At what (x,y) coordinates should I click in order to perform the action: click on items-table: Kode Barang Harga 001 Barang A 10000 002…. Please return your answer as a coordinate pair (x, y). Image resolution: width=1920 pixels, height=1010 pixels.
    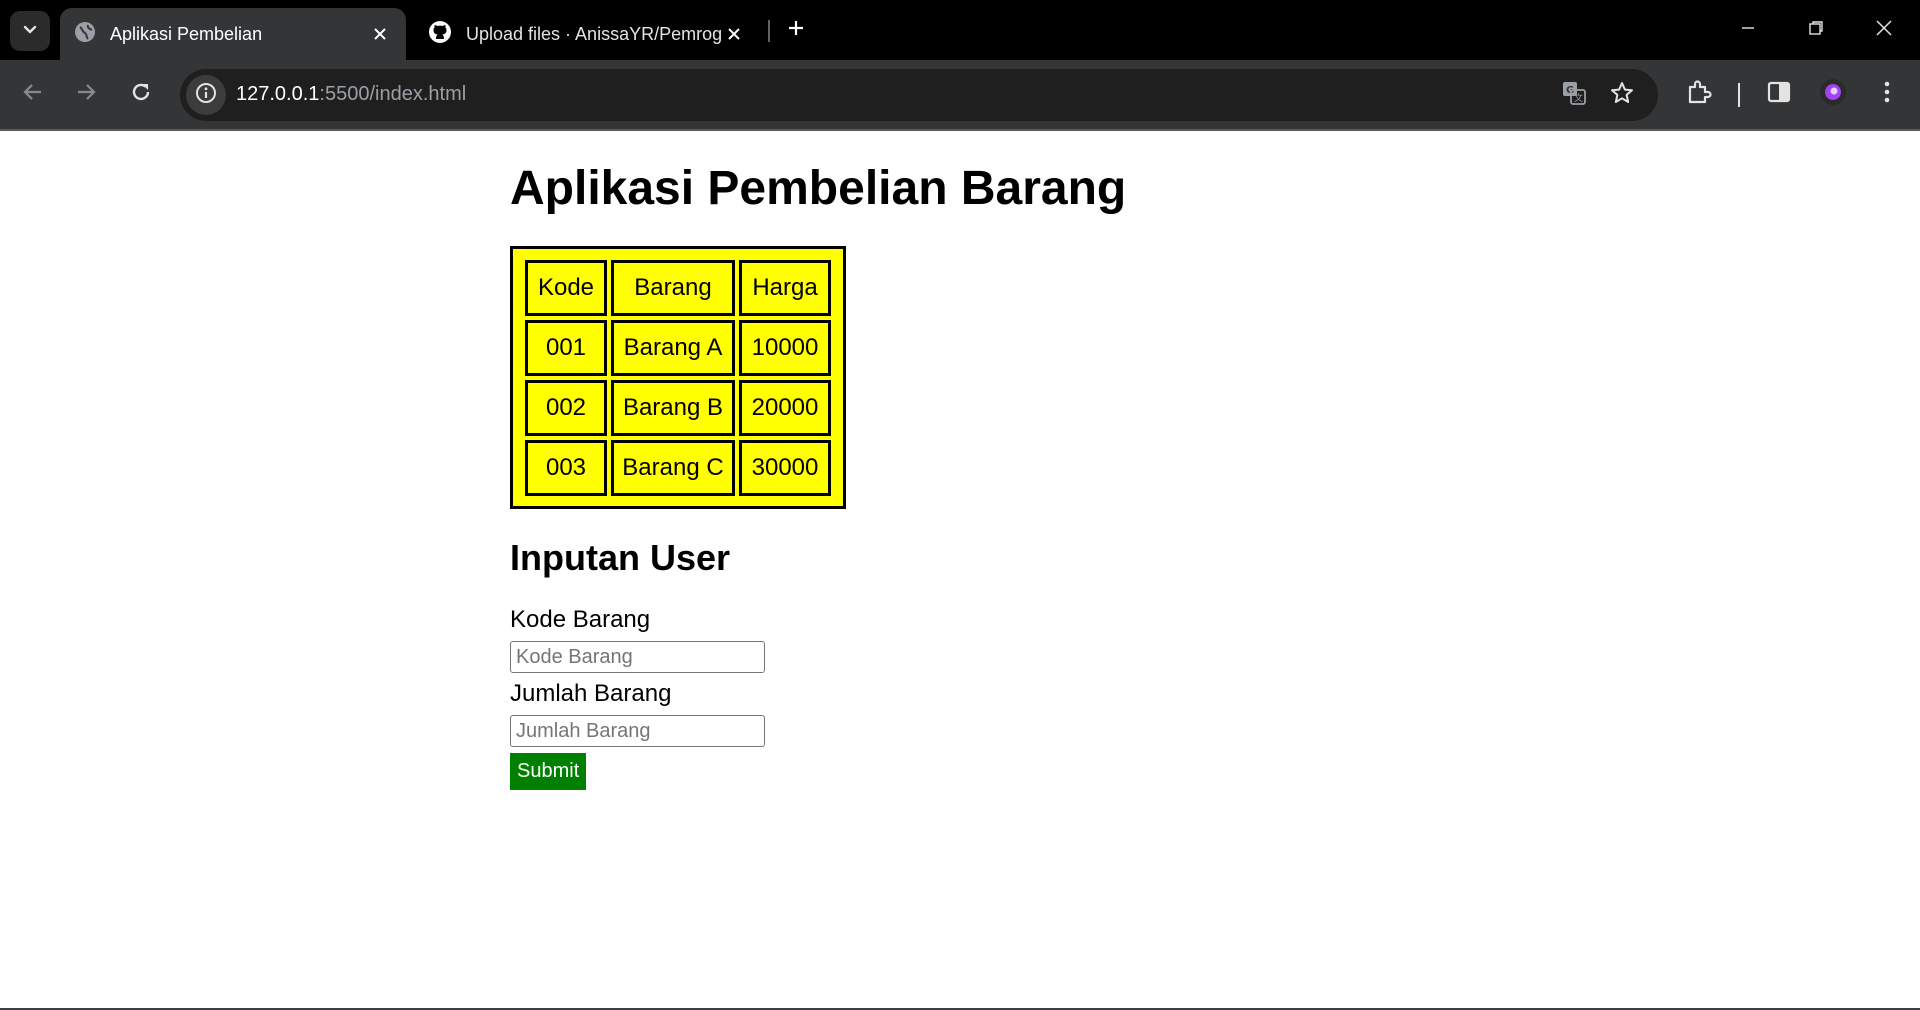
    Looking at the image, I should click on (678, 378).